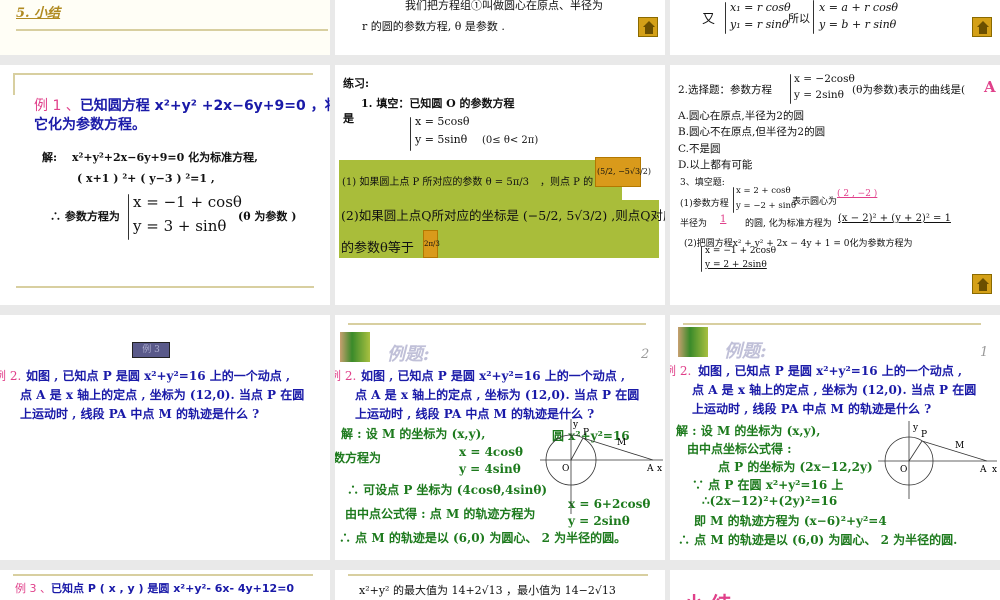 The width and height of the screenshot is (1000, 600). Describe the element at coordinates (438, 103) in the screenshot. I see `question: 1. 填空：已知圆 O 的参数方程` at that location.